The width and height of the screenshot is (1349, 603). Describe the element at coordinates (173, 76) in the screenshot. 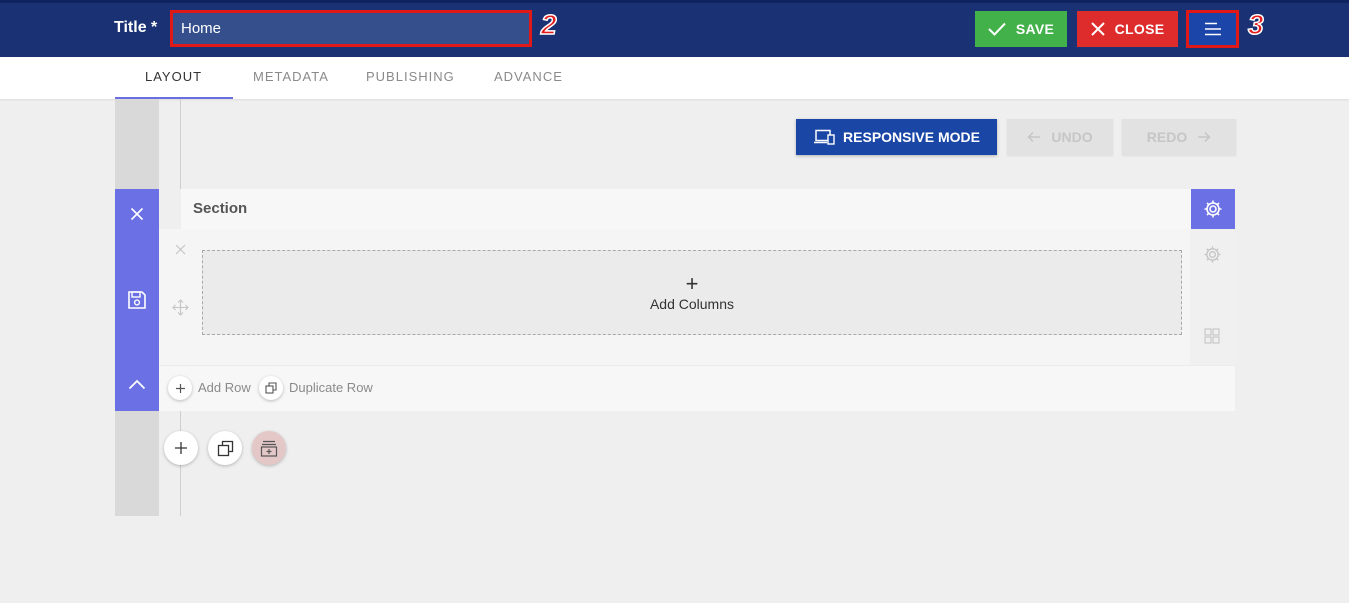

I see `tab-layout: LAYOUT` at that location.